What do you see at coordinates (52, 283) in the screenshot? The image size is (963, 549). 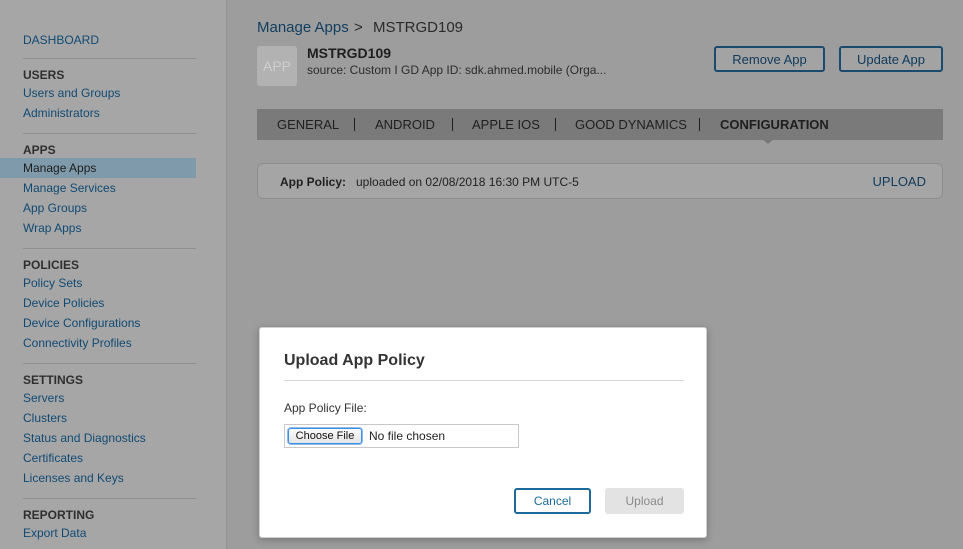 I see `sidebar-item-policy-sets: Policy Sets` at bounding box center [52, 283].